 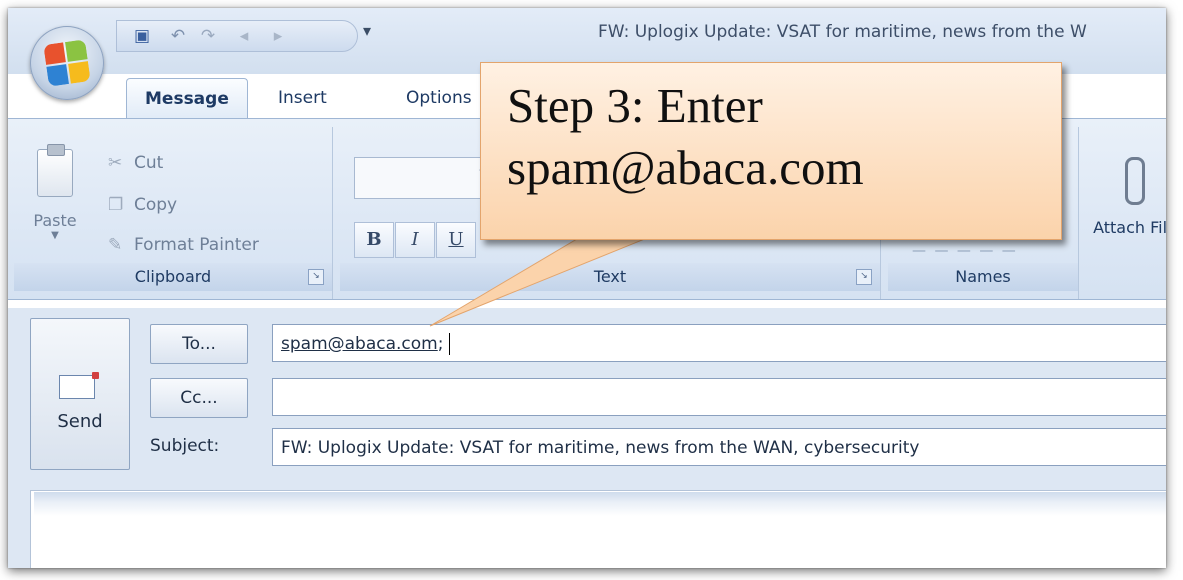 I want to click on copy-label: Copy, so click(x=156, y=205).